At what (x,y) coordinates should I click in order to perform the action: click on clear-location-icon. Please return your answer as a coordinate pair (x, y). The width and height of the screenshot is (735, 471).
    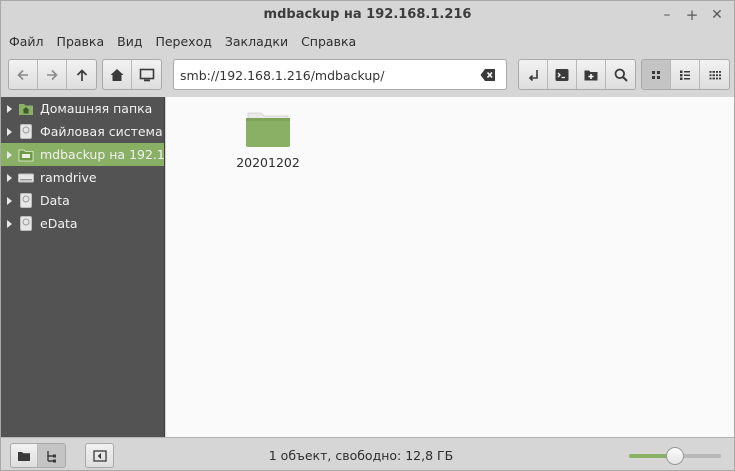
    Looking at the image, I should click on (488, 75).